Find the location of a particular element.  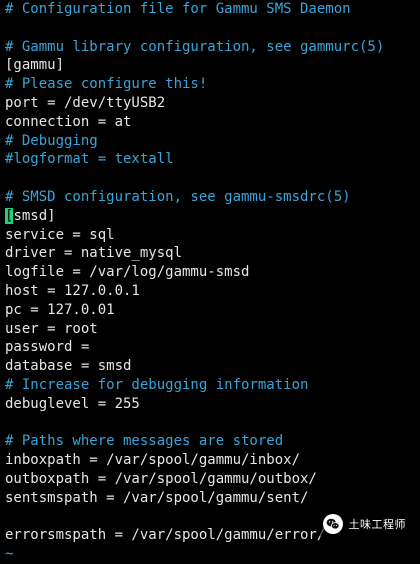

line-text: errorsmspath = /var/spool/gammu/error/ is located at coordinates (165, 535).